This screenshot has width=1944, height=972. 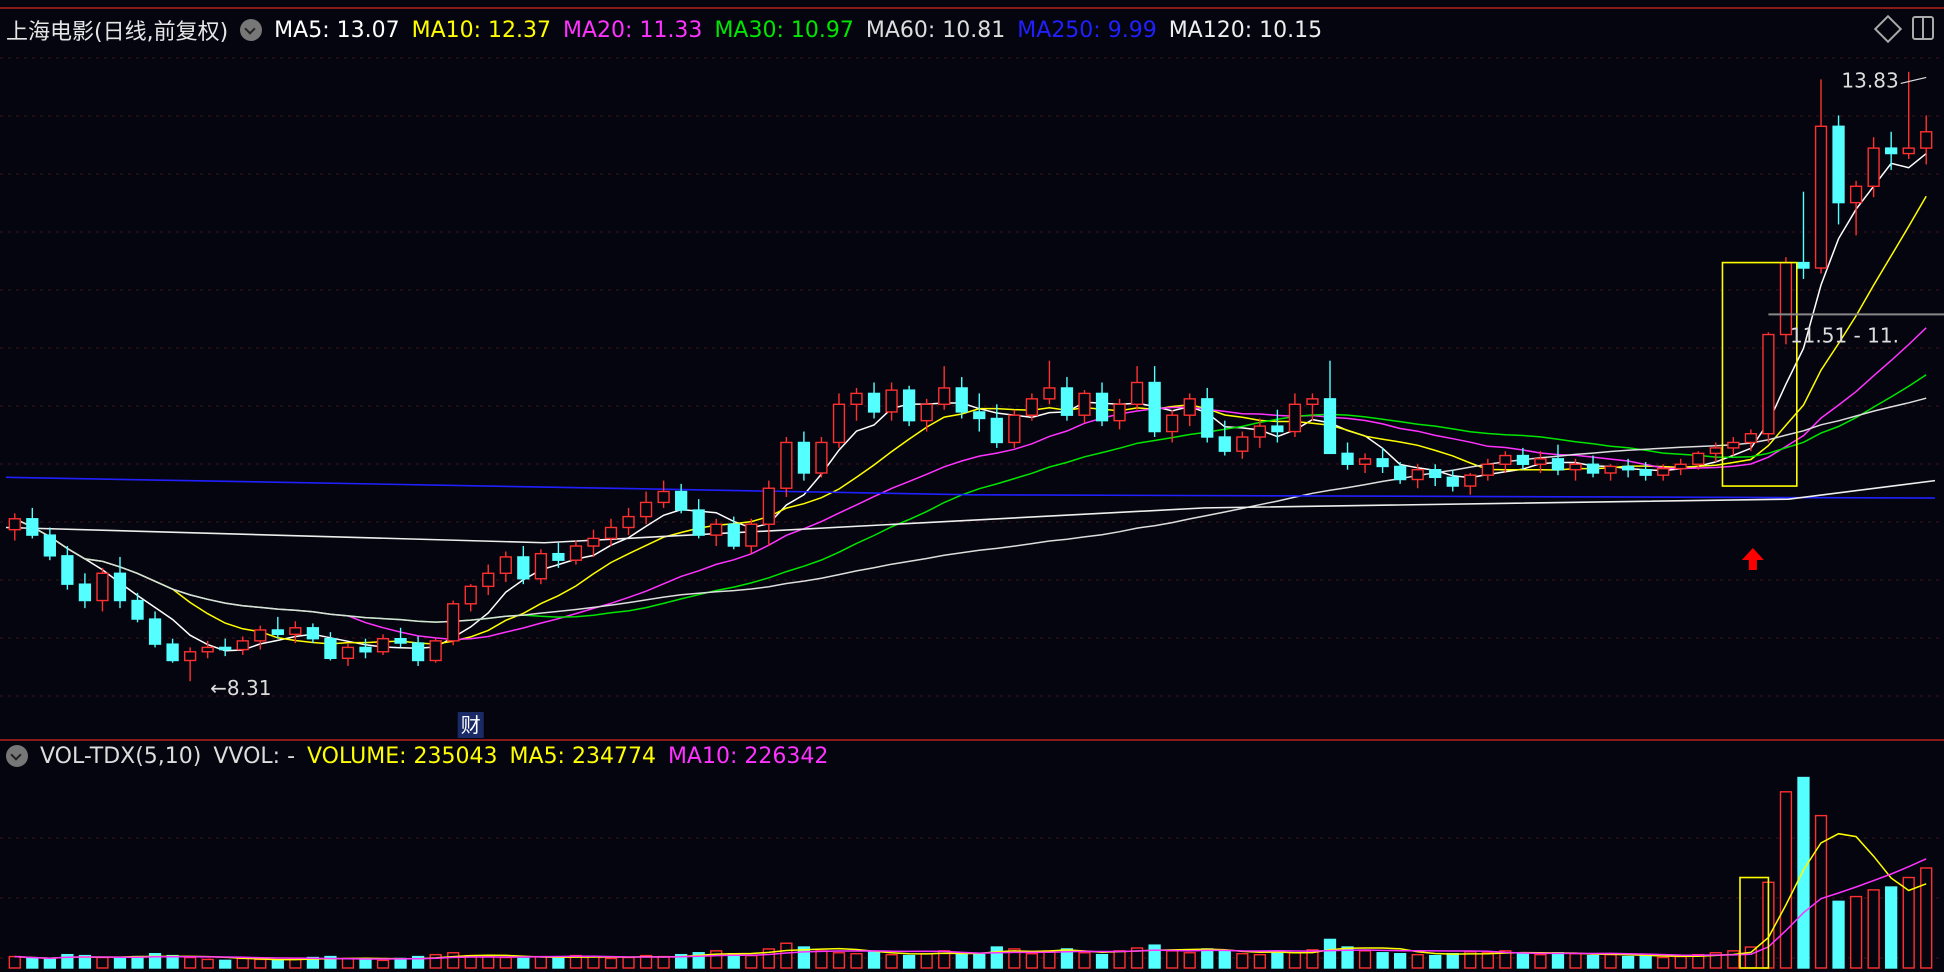 I want to click on volume-label: VOLUME: 235043, so click(x=402, y=756).